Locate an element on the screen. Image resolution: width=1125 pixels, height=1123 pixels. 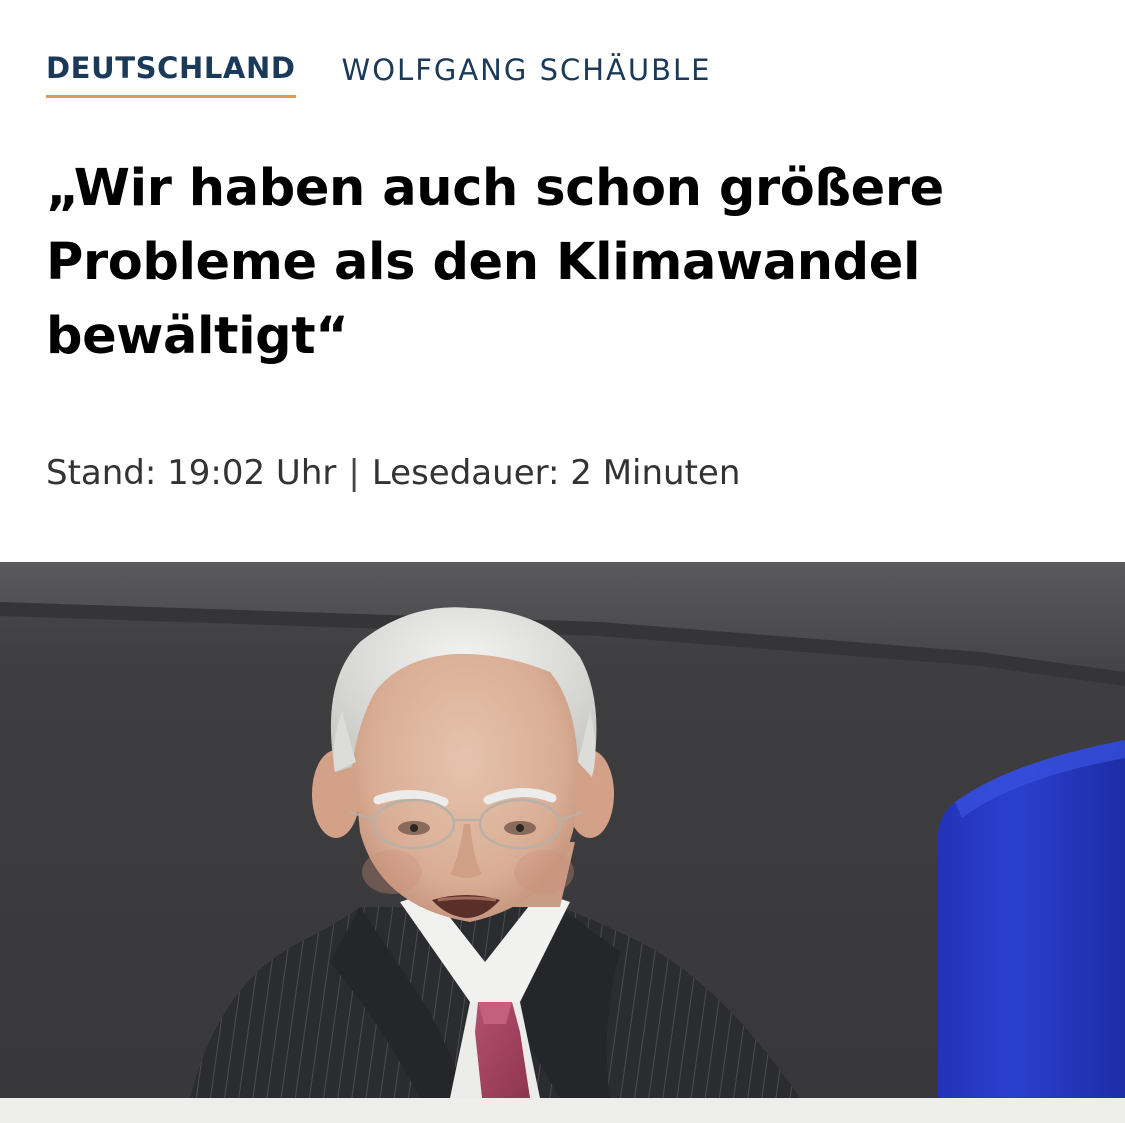
article-meta: Stand: 19:02 Uhr | Lesedauer: 2 Minuten is located at coordinates (393, 473).